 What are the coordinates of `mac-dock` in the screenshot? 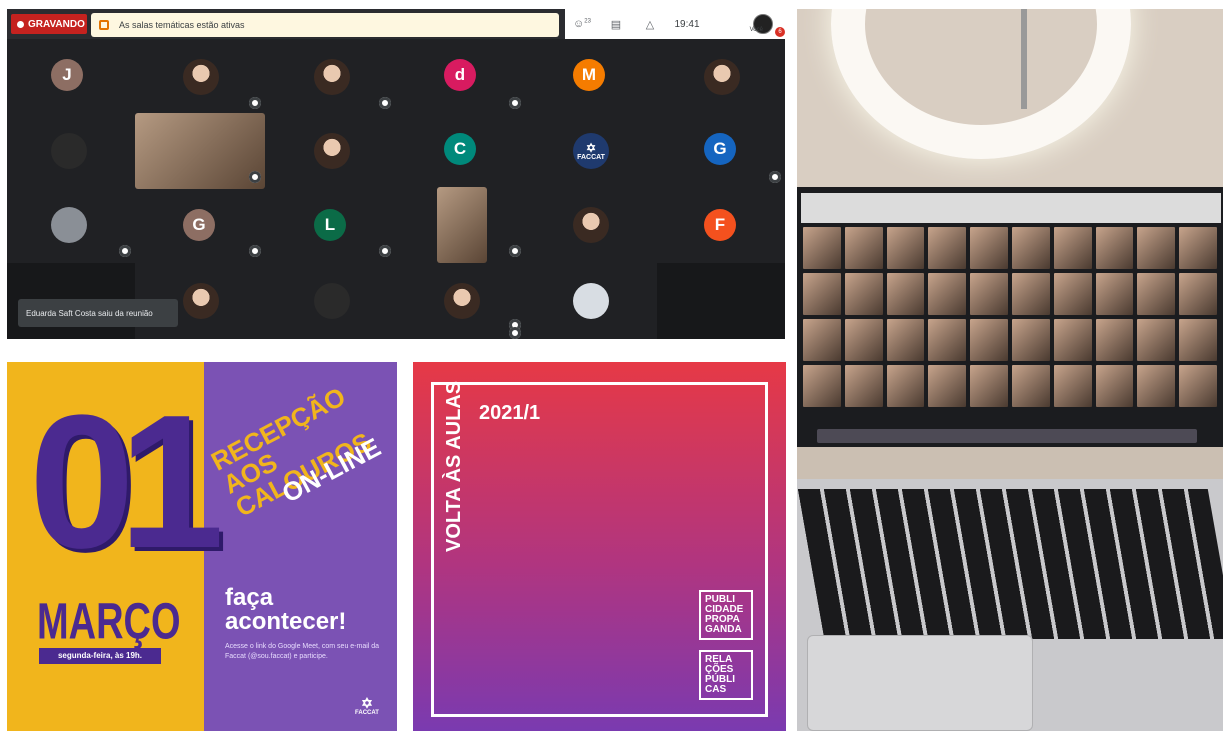 It's located at (1007, 436).